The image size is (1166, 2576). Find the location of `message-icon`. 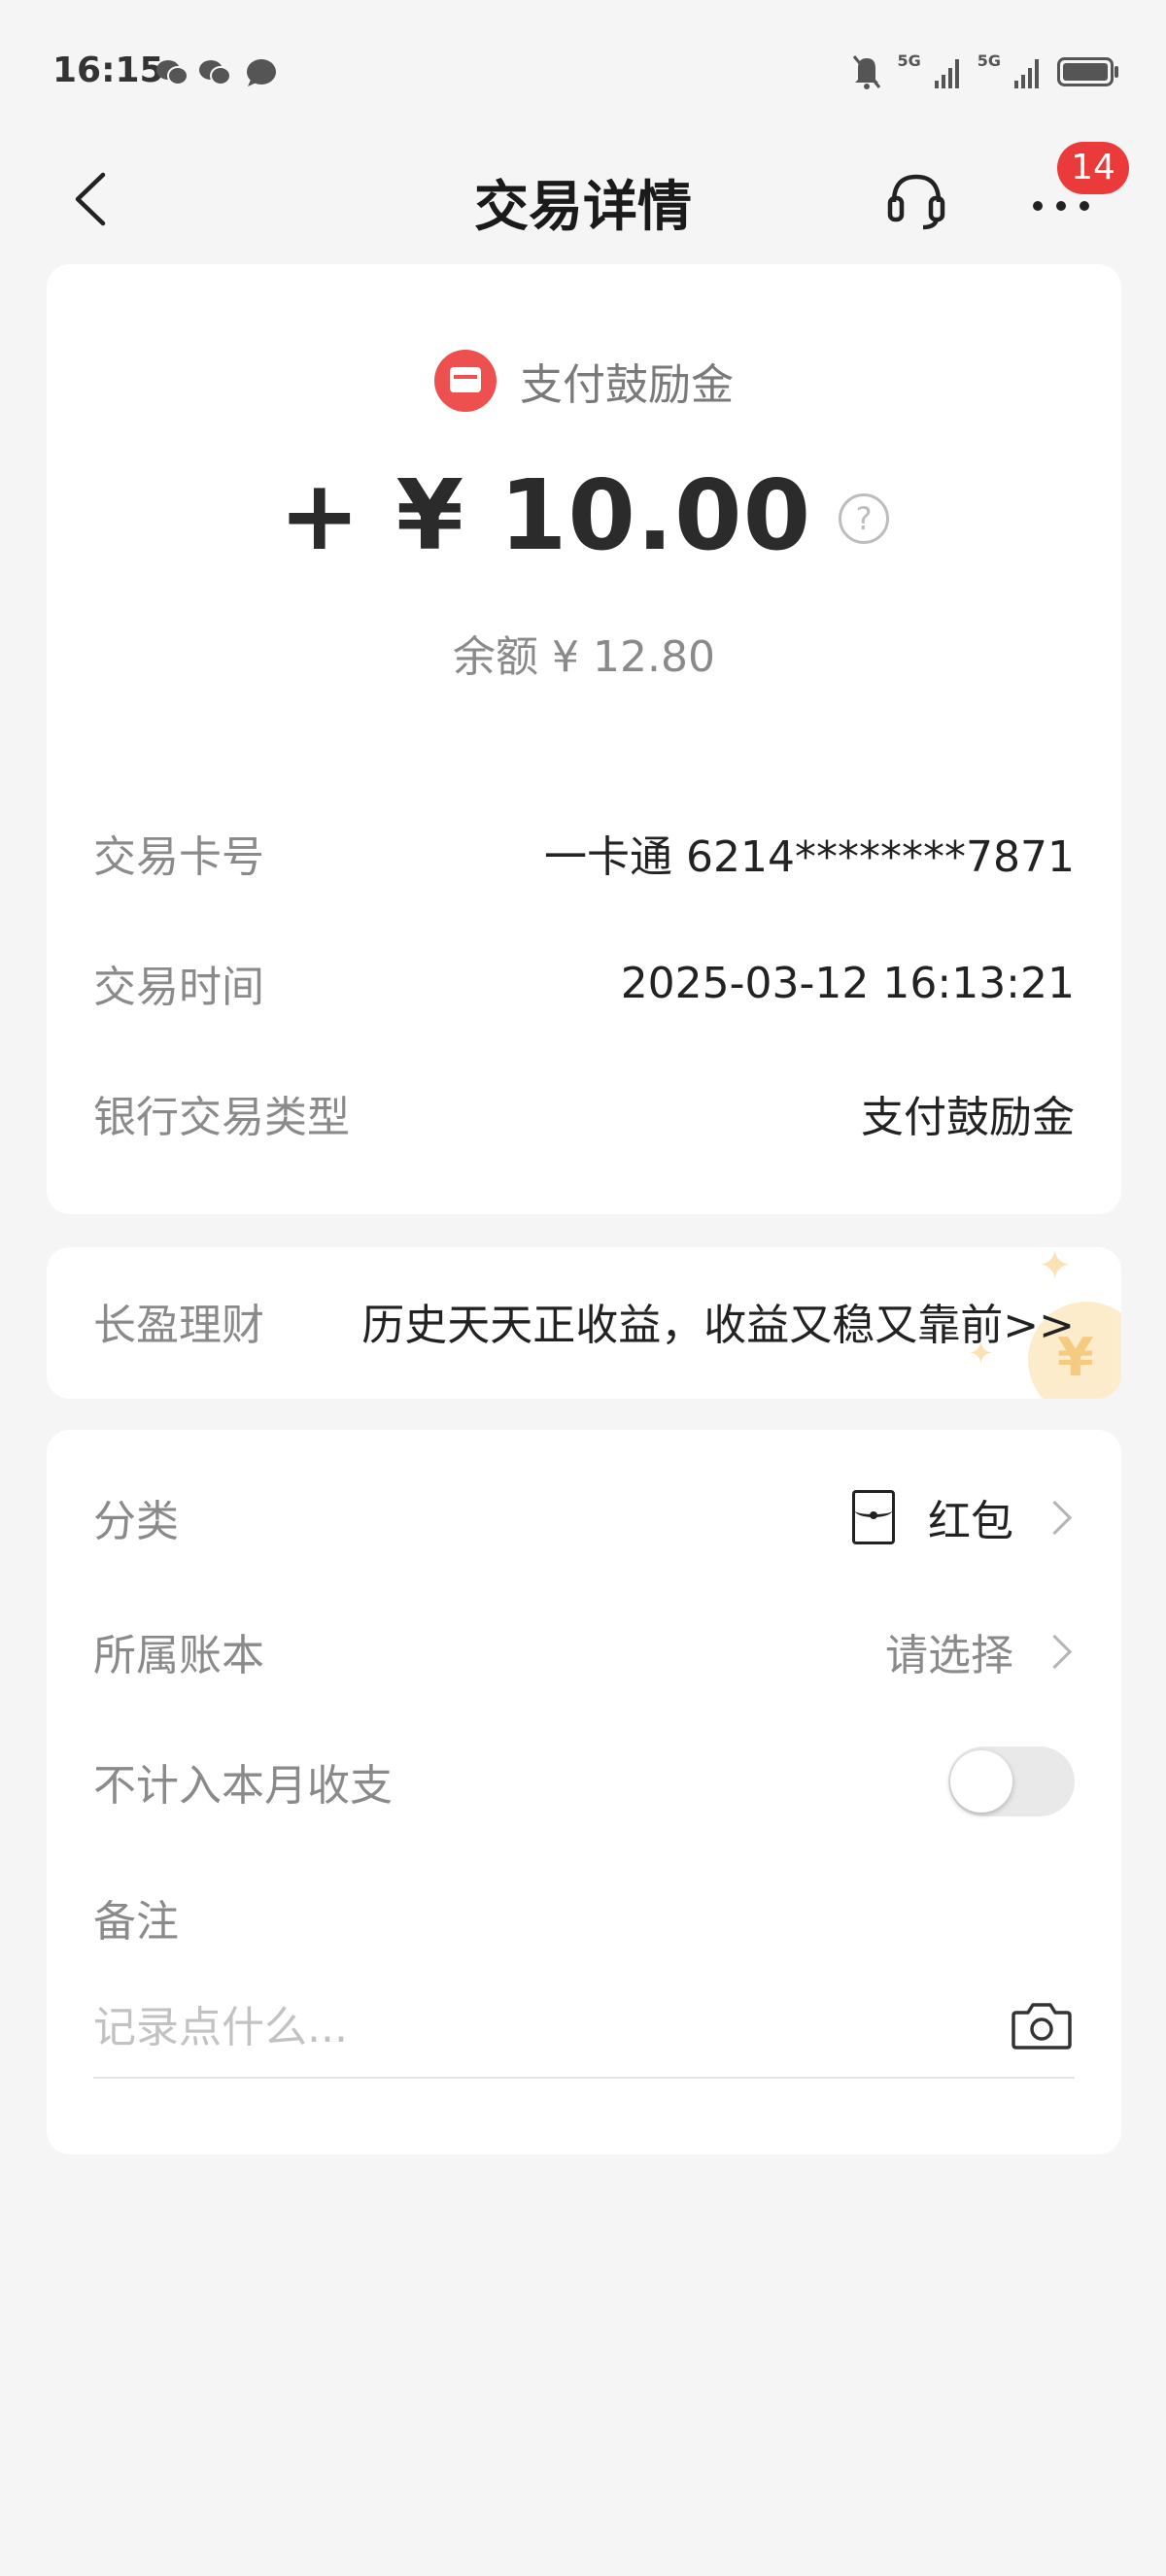

message-icon is located at coordinates (261, 72).